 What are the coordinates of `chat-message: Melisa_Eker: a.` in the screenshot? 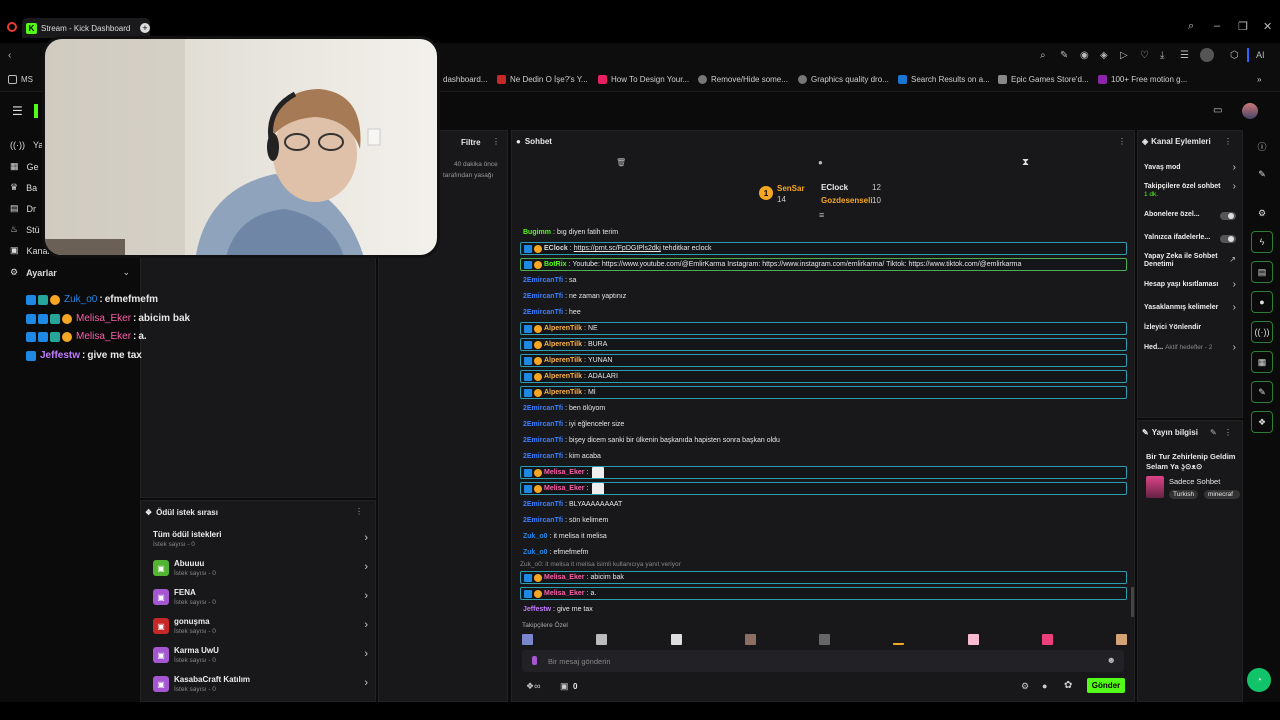 It's located at (823, 593).